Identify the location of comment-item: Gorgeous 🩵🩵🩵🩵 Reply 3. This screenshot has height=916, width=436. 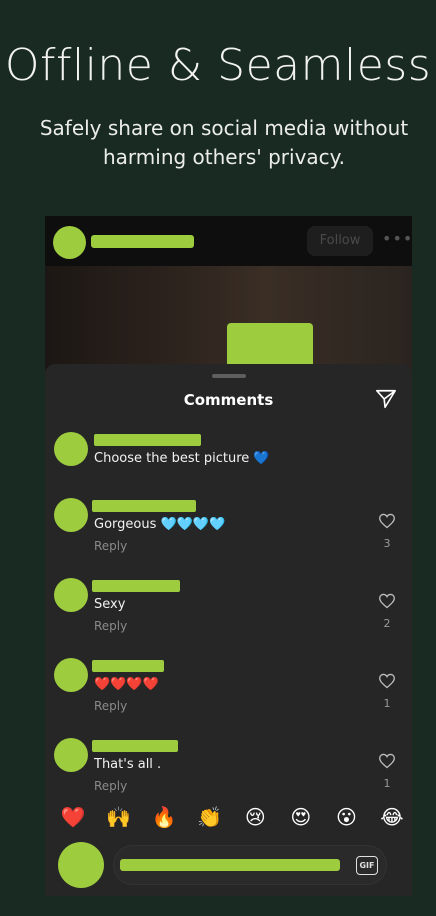
(228, 533).